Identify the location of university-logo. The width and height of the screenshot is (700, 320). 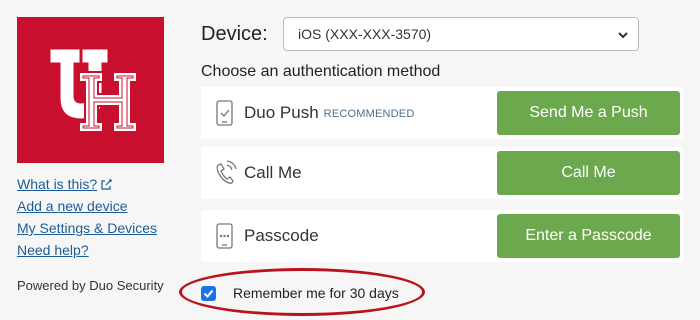
(90, 90).